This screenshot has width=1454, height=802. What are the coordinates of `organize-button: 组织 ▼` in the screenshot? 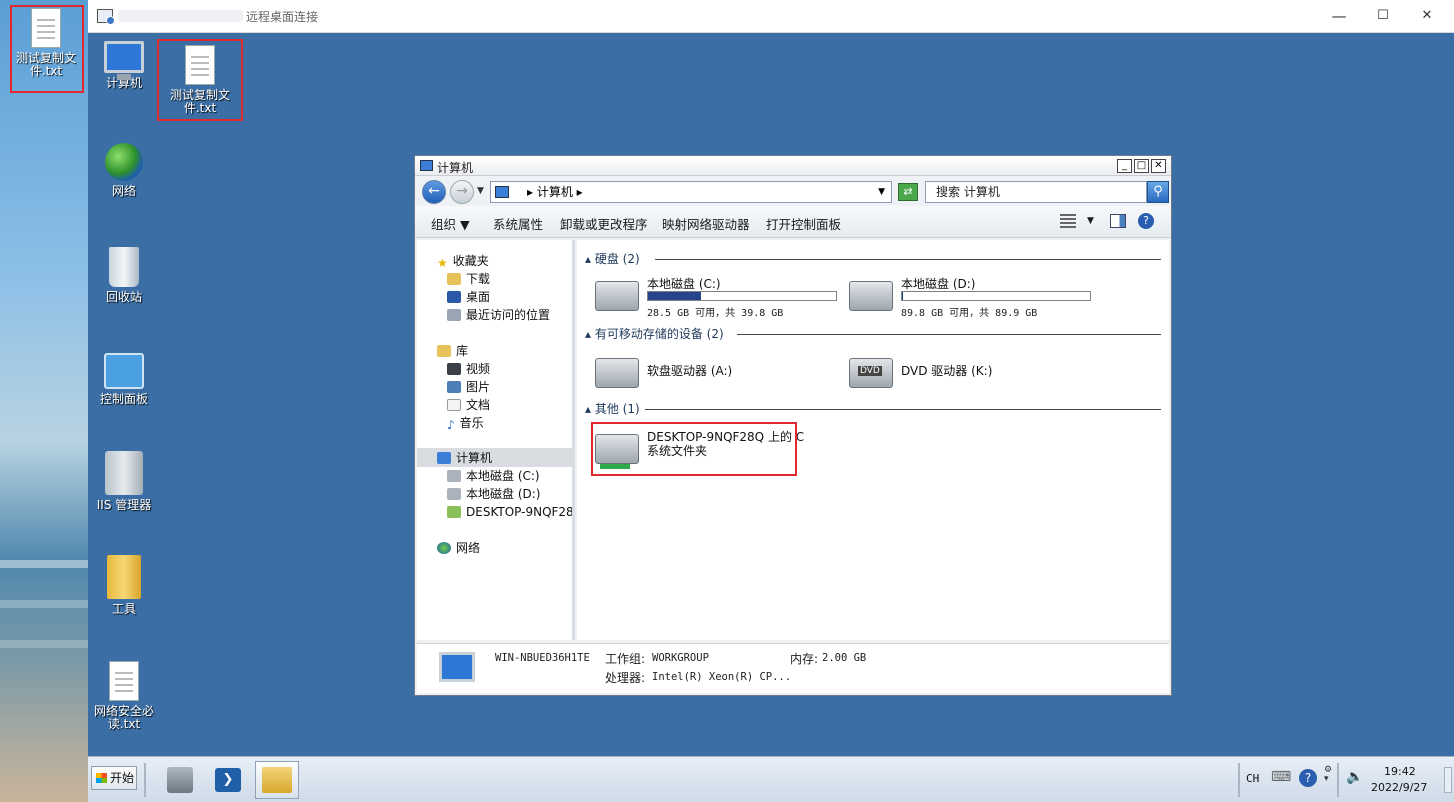 It's located at (450, 223).